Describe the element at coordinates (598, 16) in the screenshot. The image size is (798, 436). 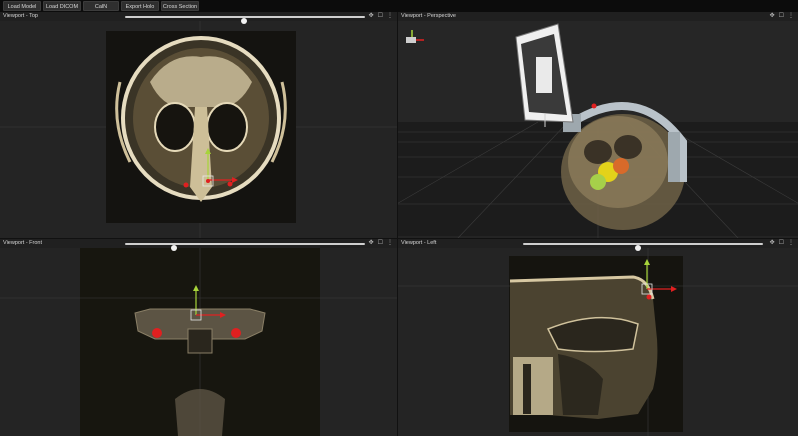
I see `viewport-perspective-header: Viewport - Perspective ✥ ☐ ⋮` at that location.